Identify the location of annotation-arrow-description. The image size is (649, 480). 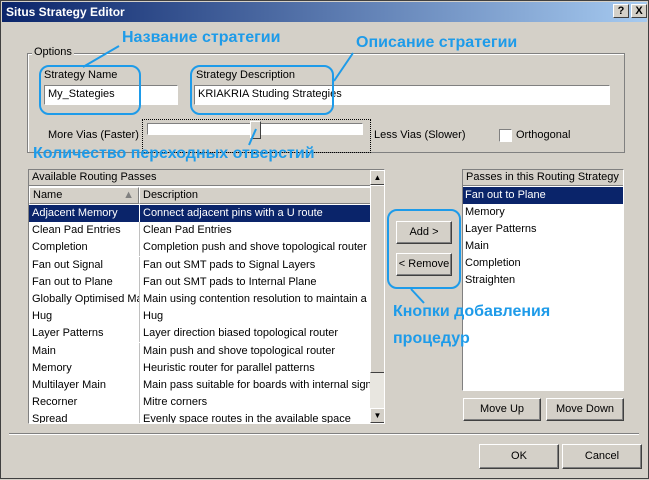
(343, 67).